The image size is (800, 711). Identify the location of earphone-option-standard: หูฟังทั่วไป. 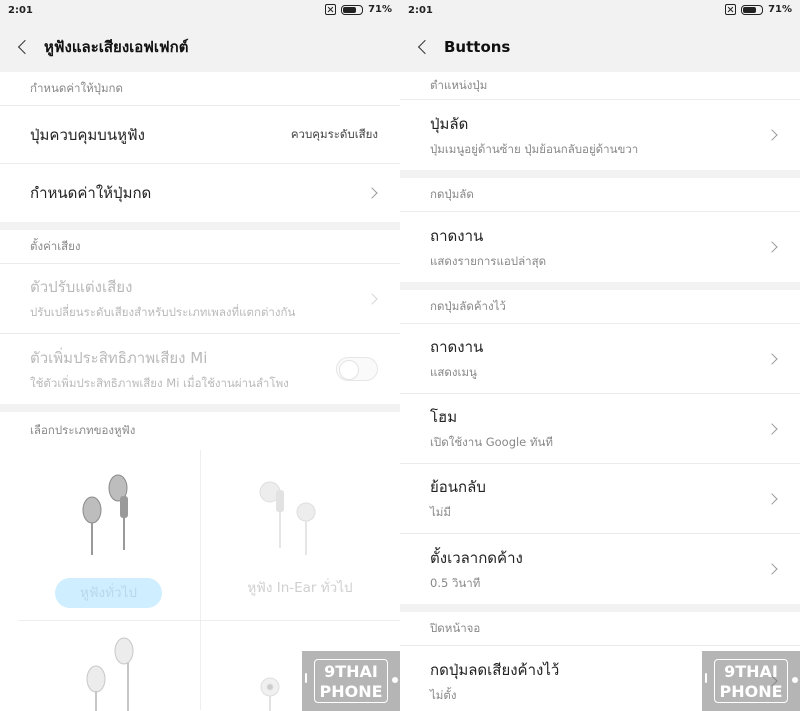
(100, 535).